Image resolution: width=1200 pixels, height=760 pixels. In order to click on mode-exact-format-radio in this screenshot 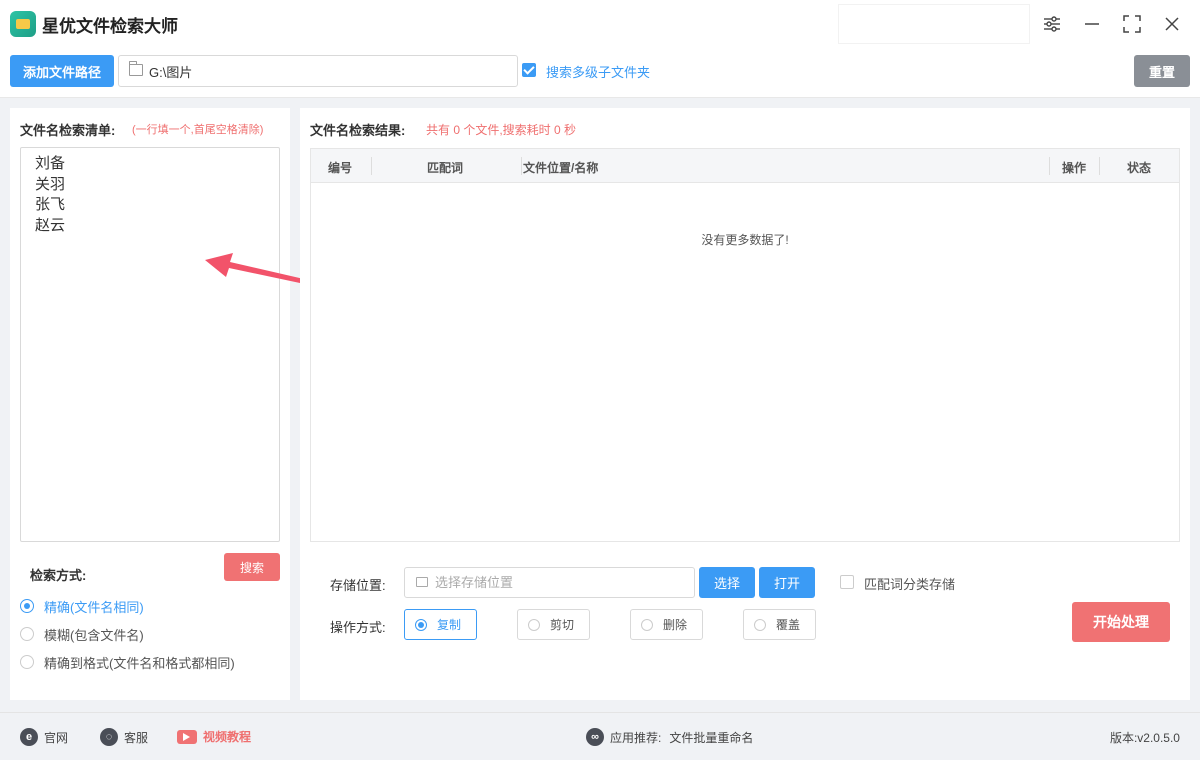, I will do `click(27, 662)`.